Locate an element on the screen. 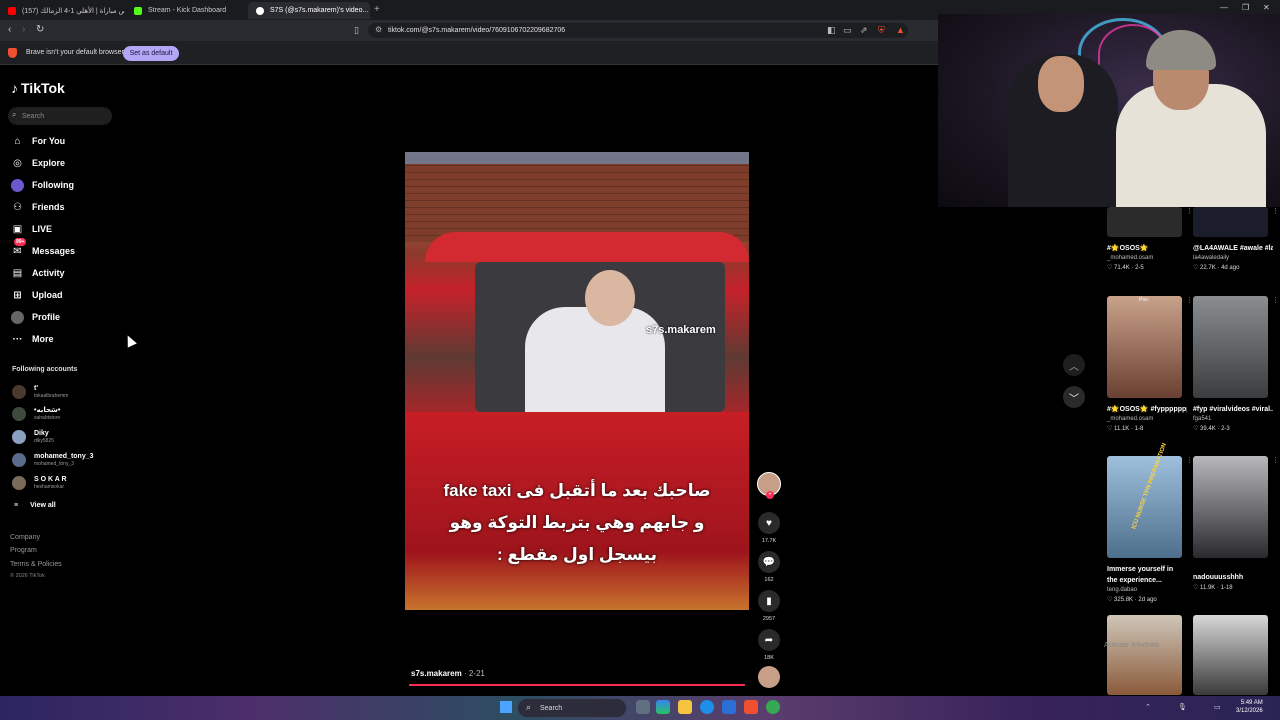  following-icon is located at coordinates (17, 185).